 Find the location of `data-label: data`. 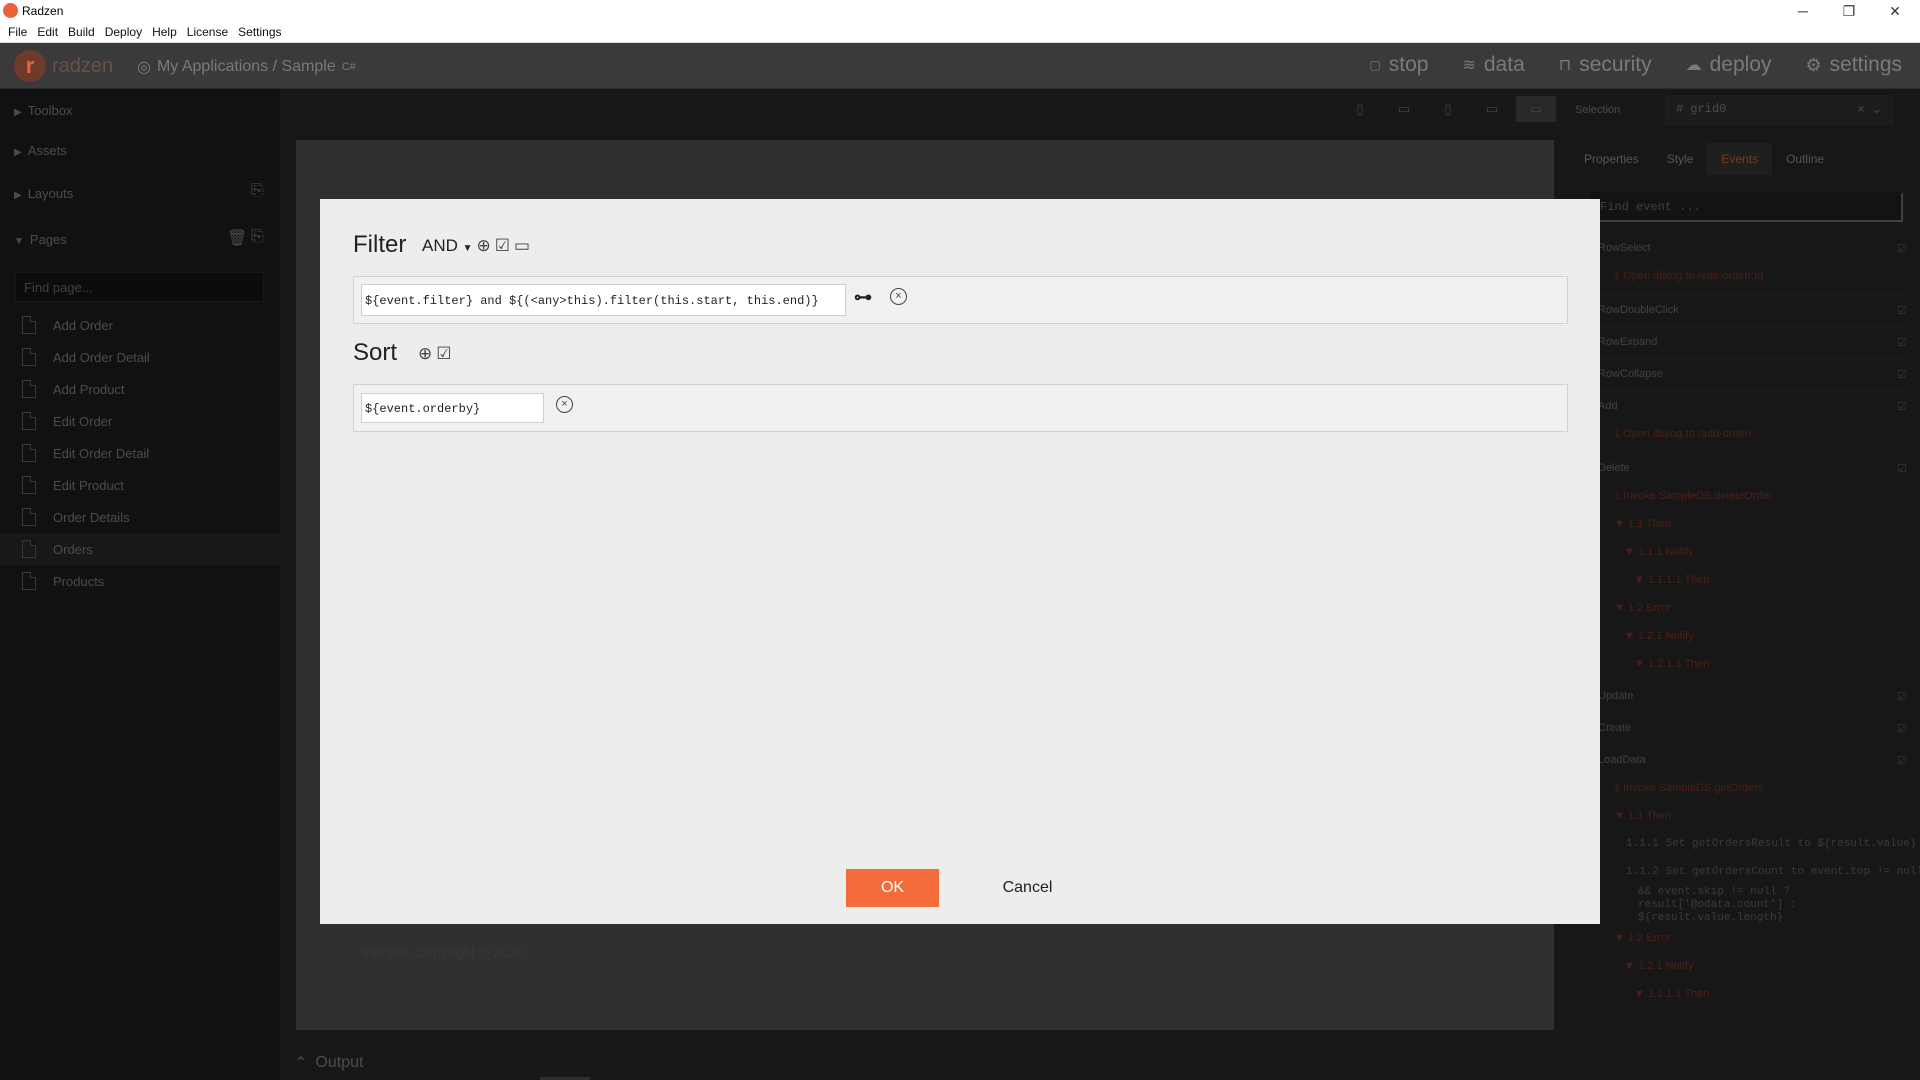

data-label: data is located at coordinates (1504, 64).